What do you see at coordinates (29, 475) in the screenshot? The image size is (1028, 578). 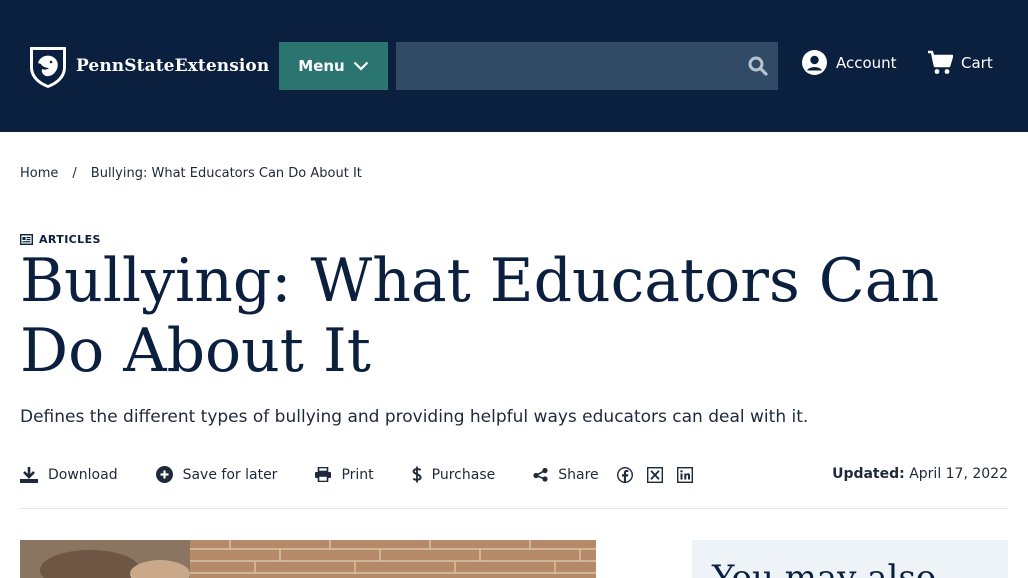 I see `download-icon` at bounding box center [29, 475].